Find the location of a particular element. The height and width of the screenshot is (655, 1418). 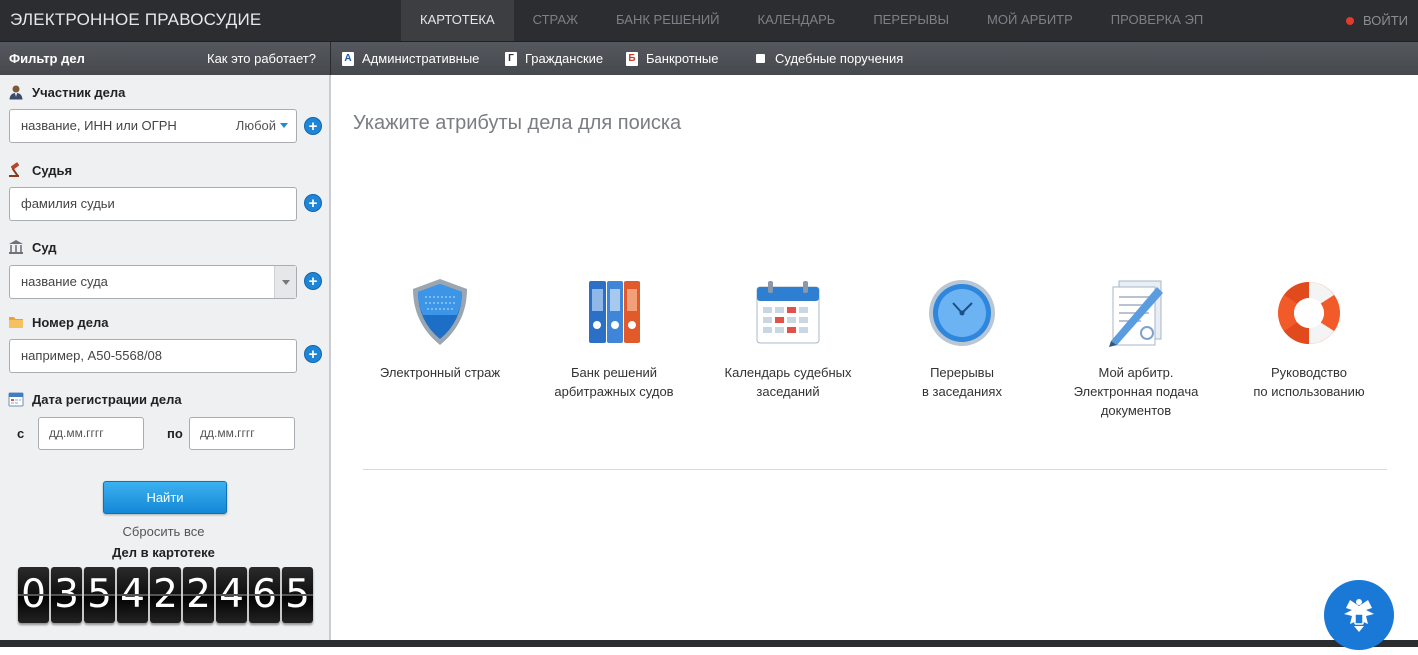

service-electronic-guard: Электронный страж is located at coordinates (440, 328).